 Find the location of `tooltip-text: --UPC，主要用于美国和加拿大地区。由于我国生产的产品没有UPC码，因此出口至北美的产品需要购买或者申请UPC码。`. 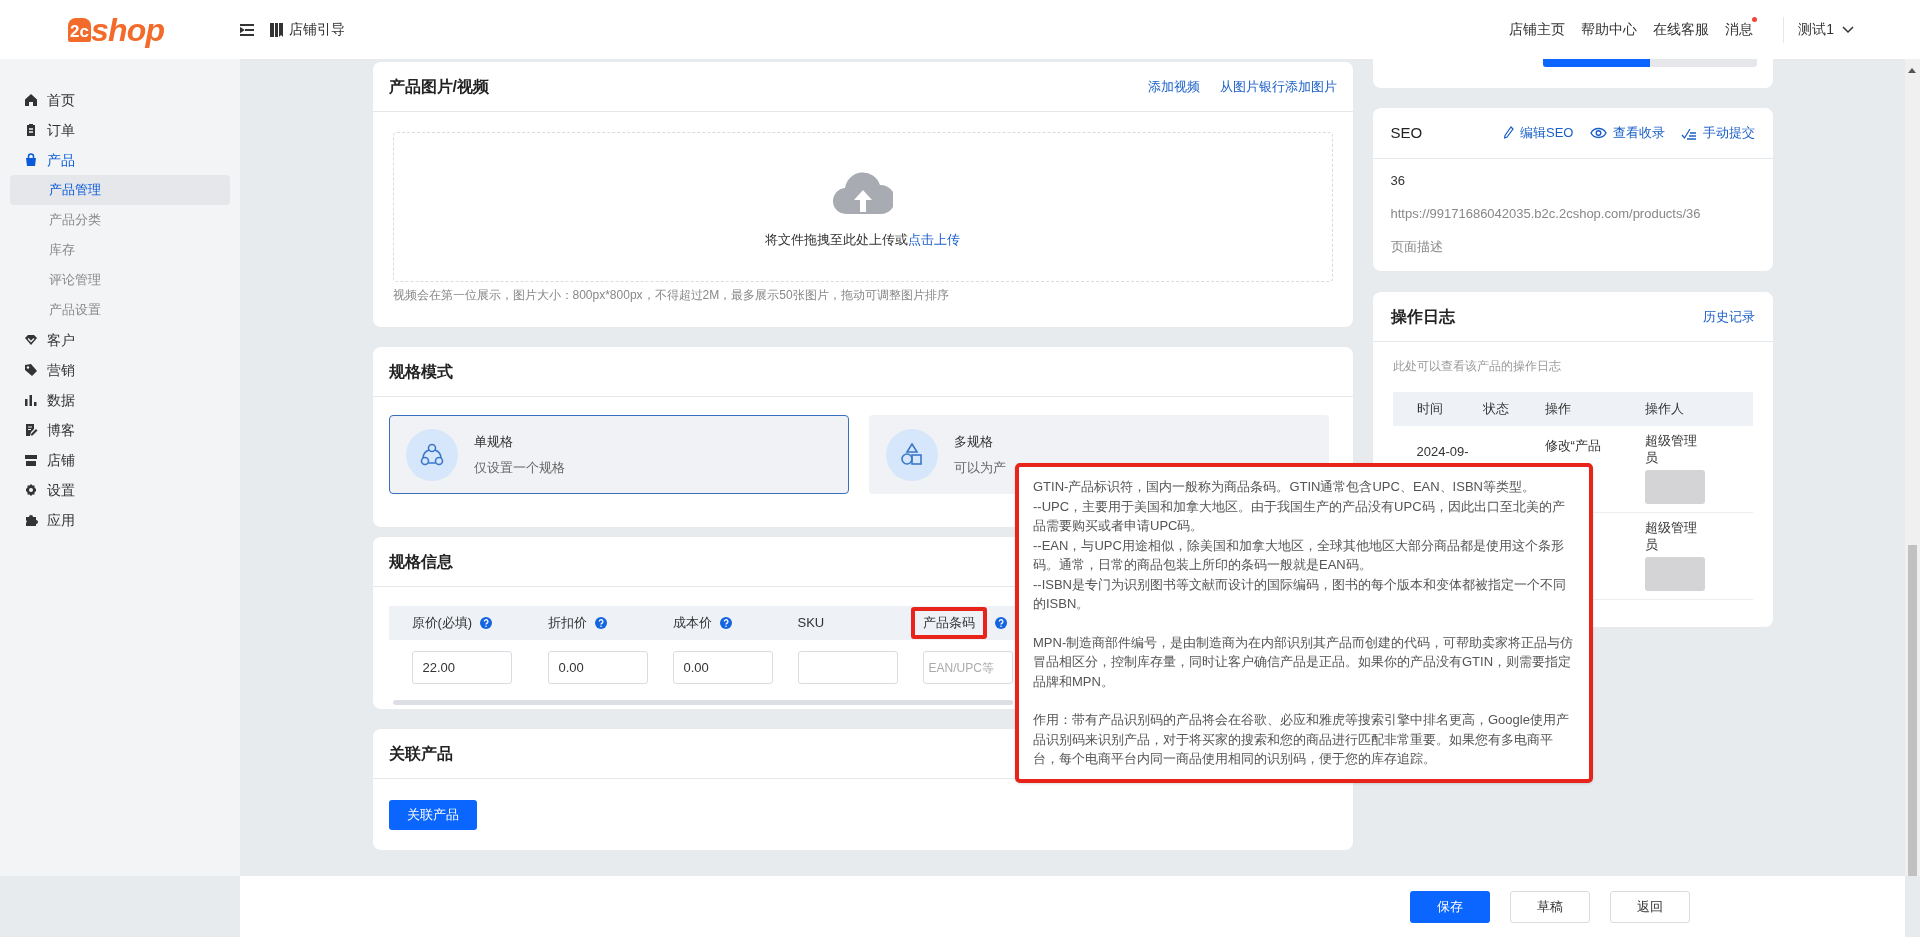

tooltip-text: --UPC，主要用于美国和加拿大地区。由于我国生产的产品没有UPC码，因此出口至北美的产品需要购买或者申请UPC码。 is located at coordinates (1299, 516).